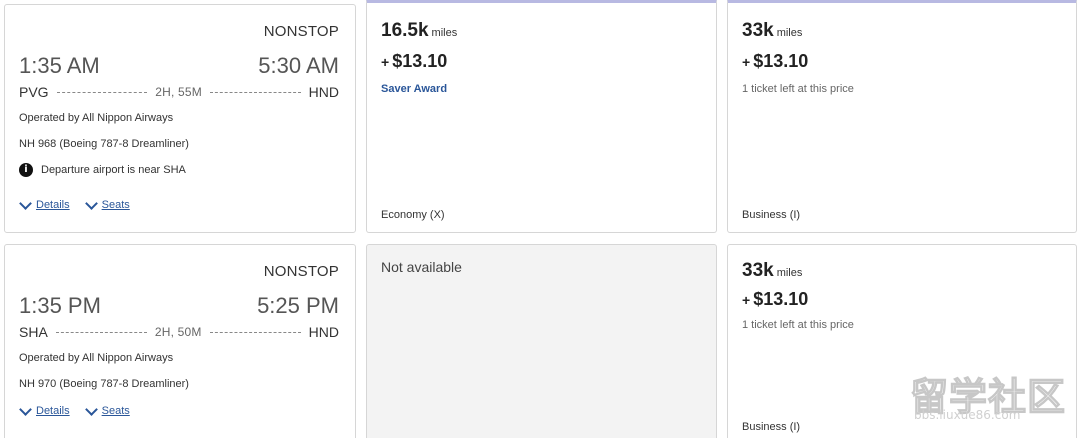 The height and width of the screenshot is (438, 1080). I want to click on flight-duration: 2H, 55M, so click(178, 92).